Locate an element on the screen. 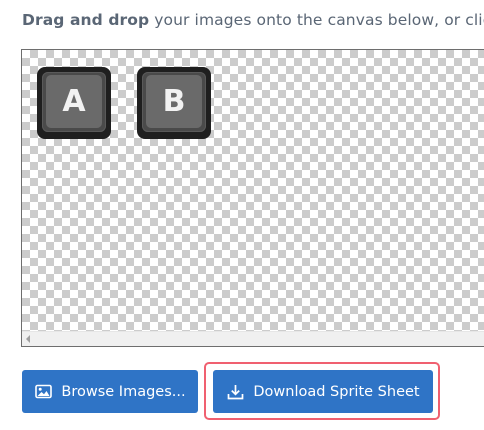 The image size is (484, 430). sprite-tile-b-label: B is located at coordinates (174, 101).